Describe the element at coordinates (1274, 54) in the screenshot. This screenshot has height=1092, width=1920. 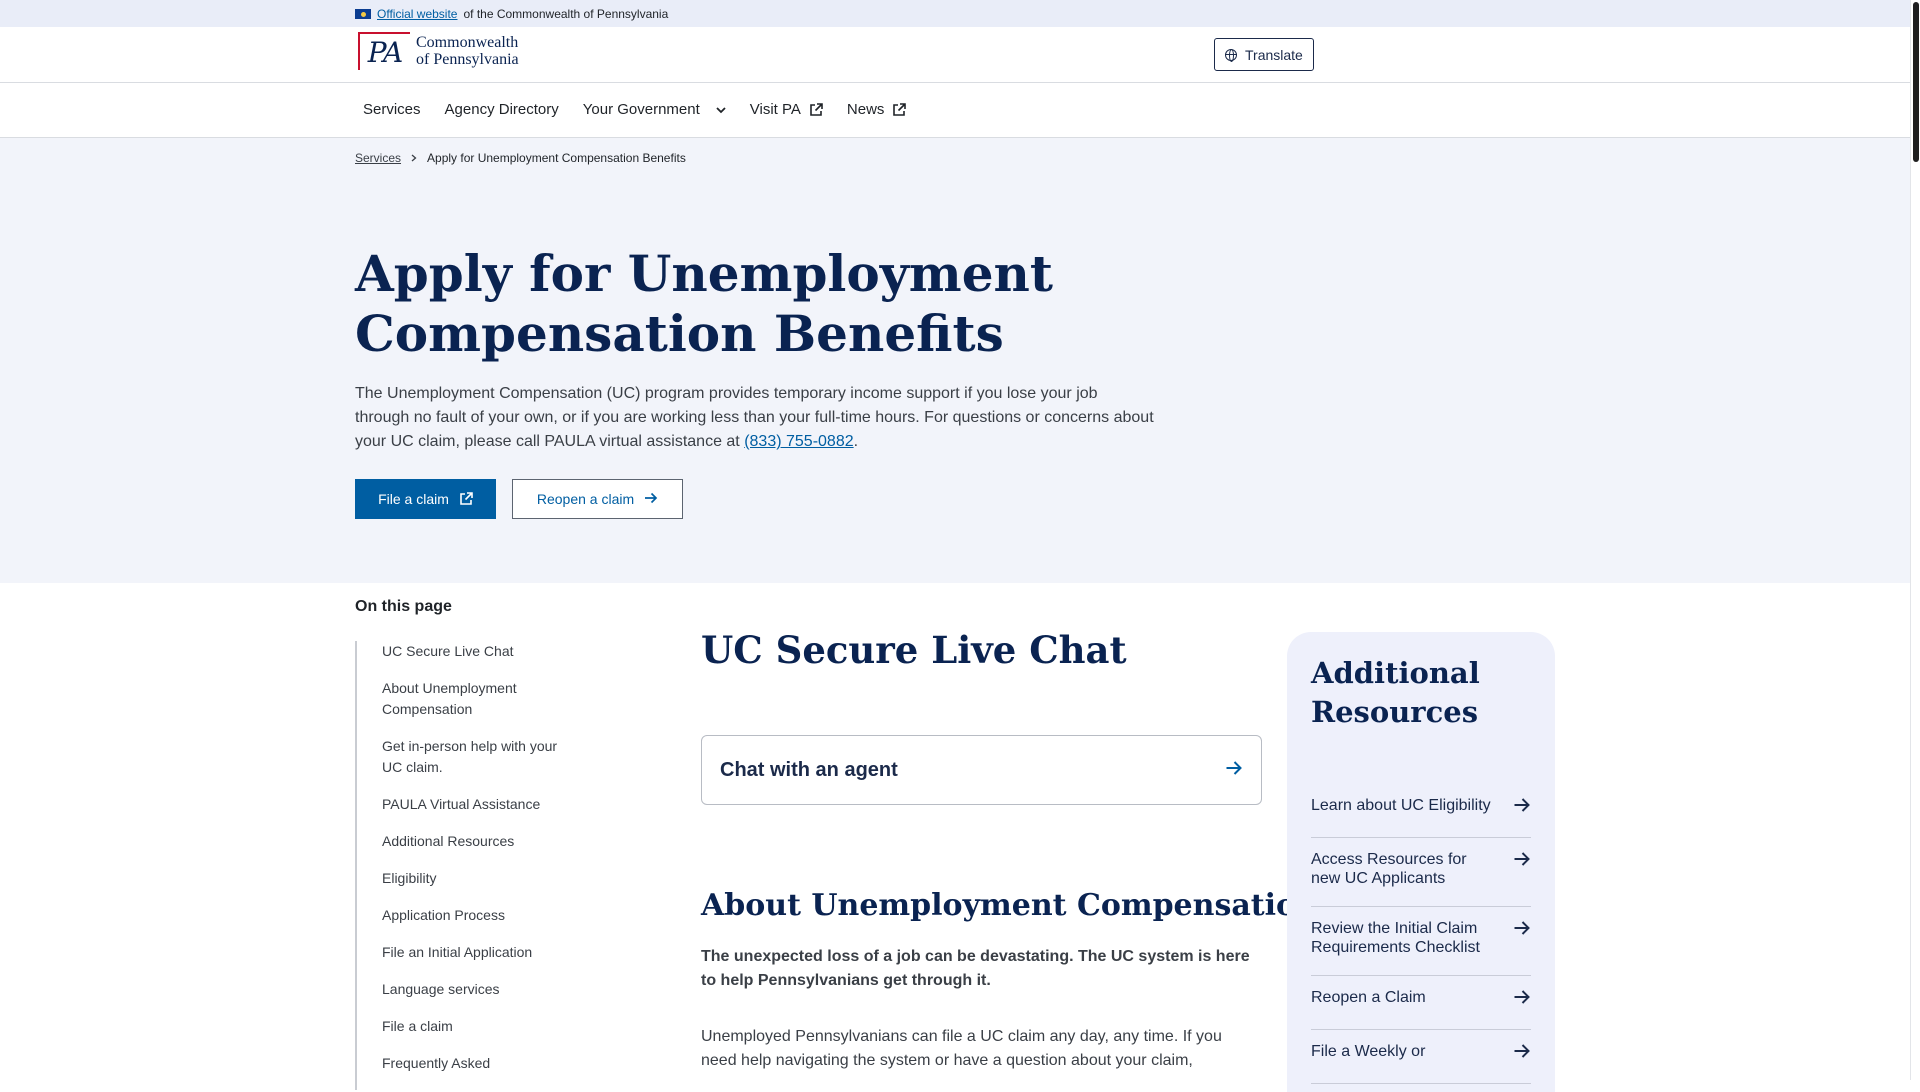
I see `translate-label: Translate` at that location.